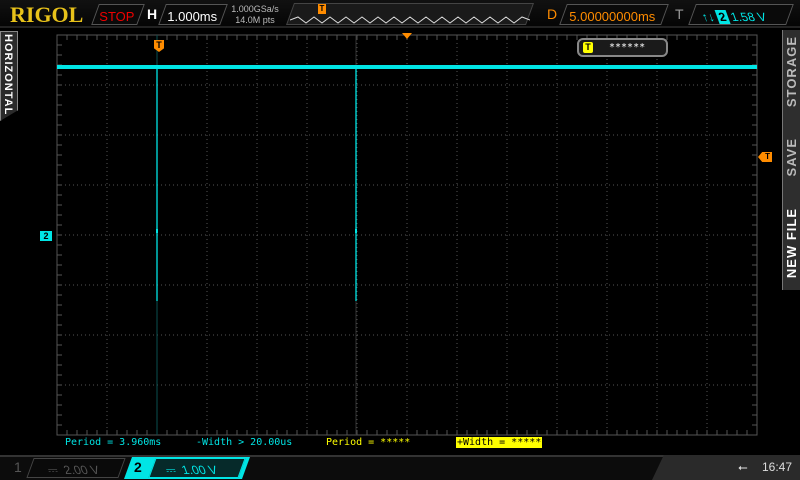  I want to click on delay-box: 5.00000000ms, so click(614, 14).